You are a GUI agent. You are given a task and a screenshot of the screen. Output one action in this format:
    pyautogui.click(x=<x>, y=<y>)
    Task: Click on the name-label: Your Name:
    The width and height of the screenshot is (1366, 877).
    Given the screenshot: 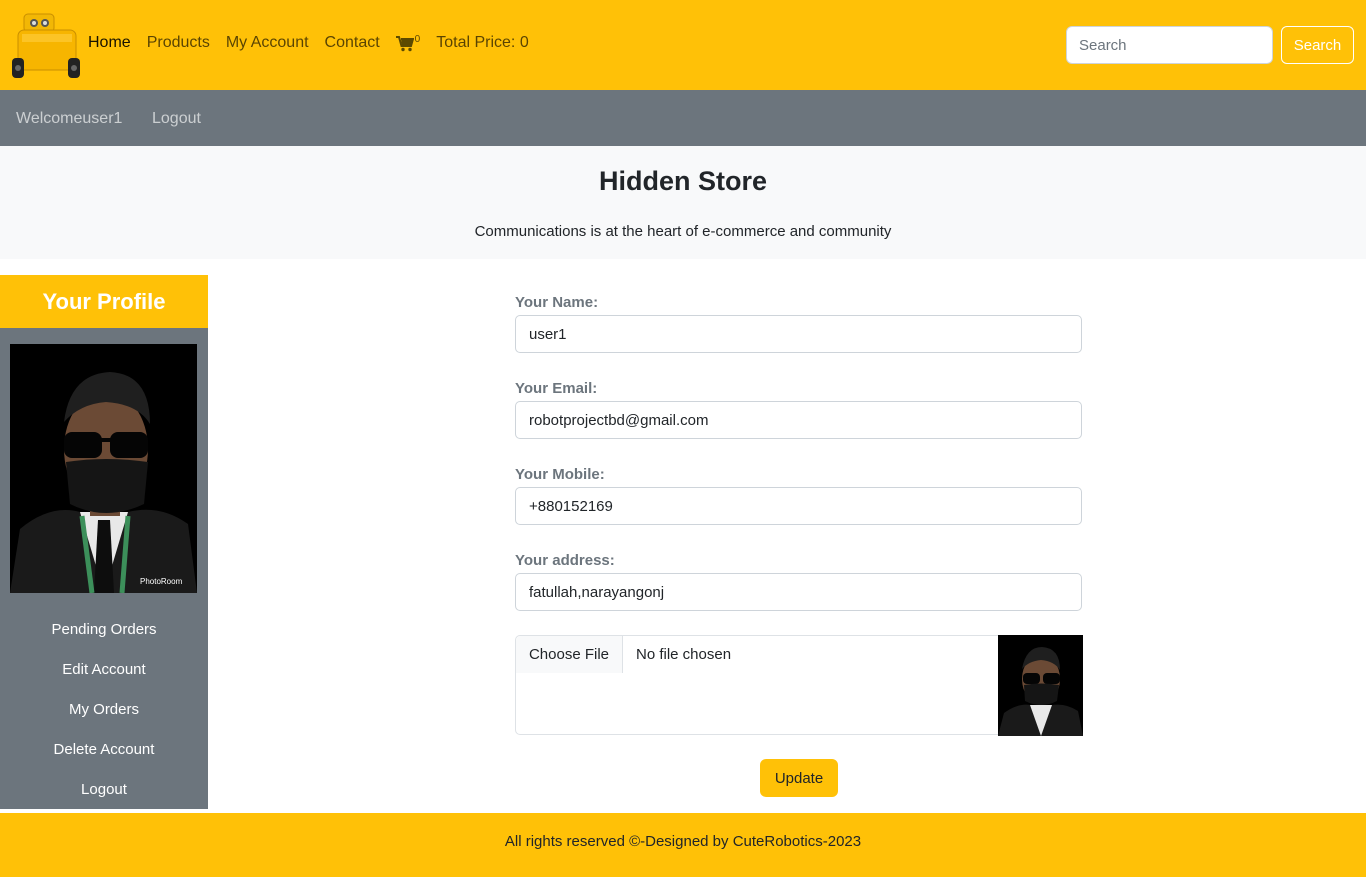 What is the action you would take?
    pyautogui.click(x=557, y=302)
    